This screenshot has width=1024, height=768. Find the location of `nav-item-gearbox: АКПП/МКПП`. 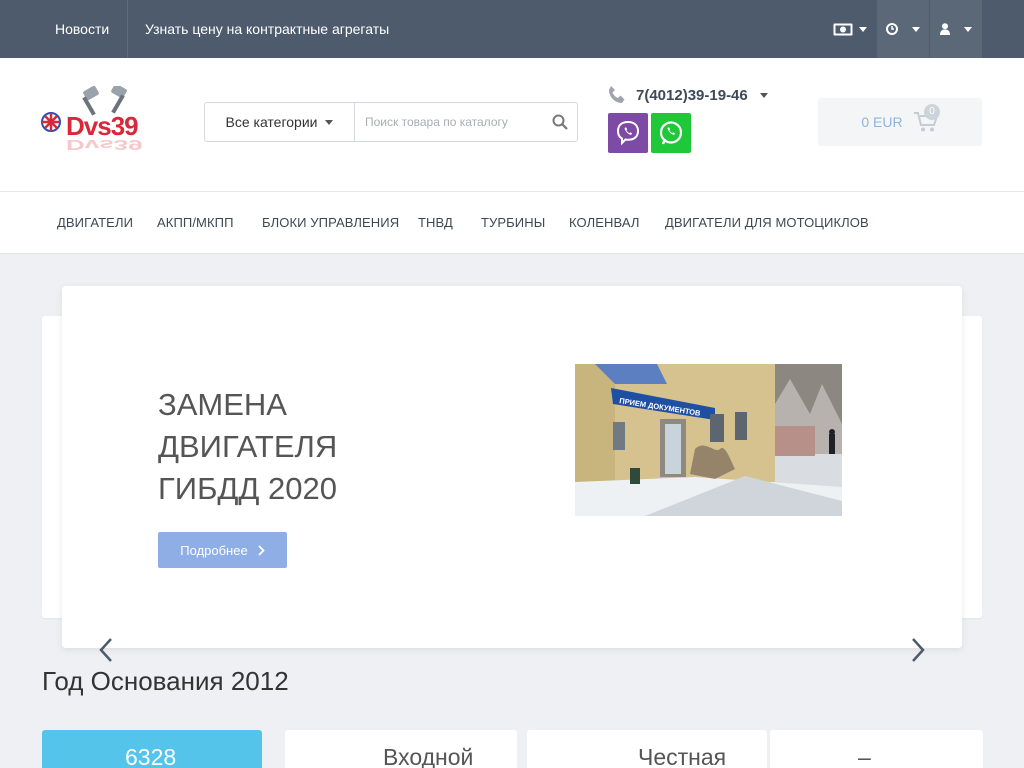

nav-item-gearbox: АКПП/МКПП is located at coordinates (195, 223).